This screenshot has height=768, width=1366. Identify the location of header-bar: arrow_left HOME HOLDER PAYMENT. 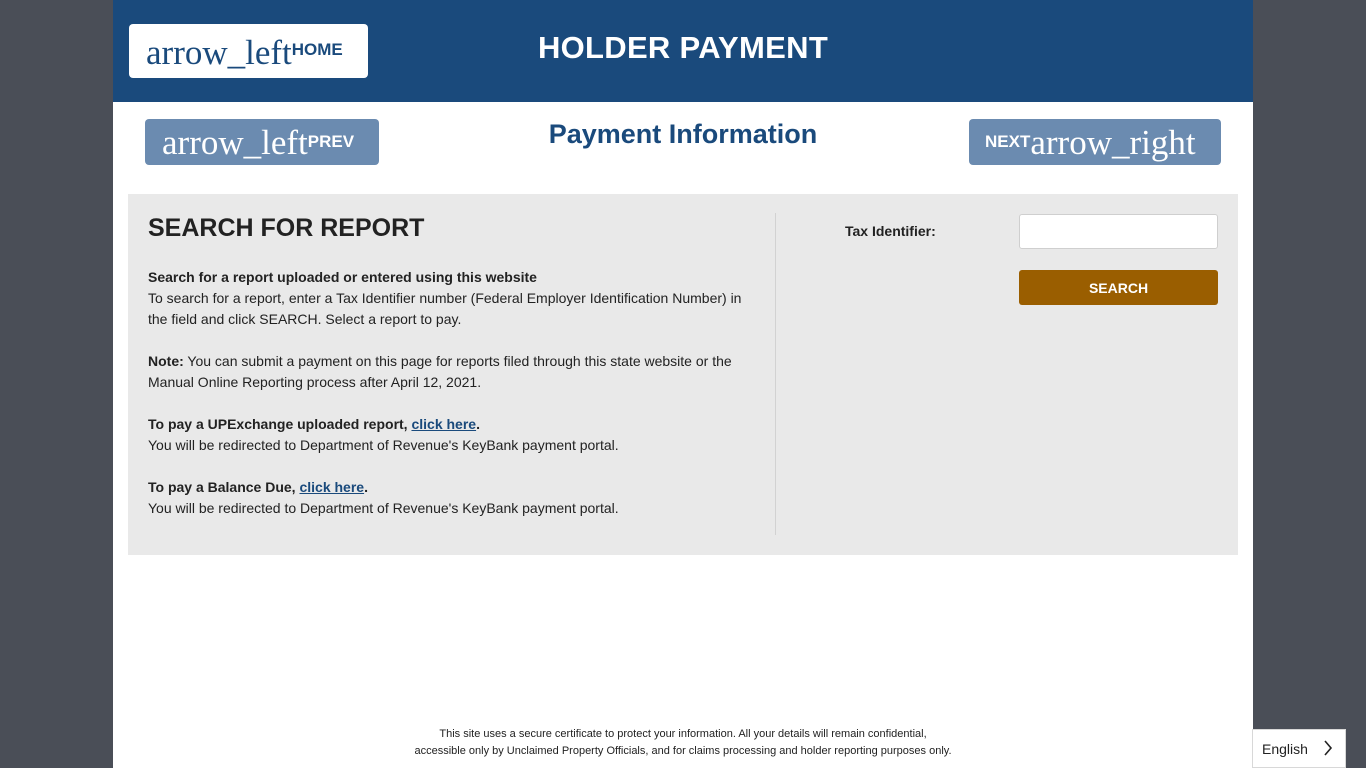
(683, 51).